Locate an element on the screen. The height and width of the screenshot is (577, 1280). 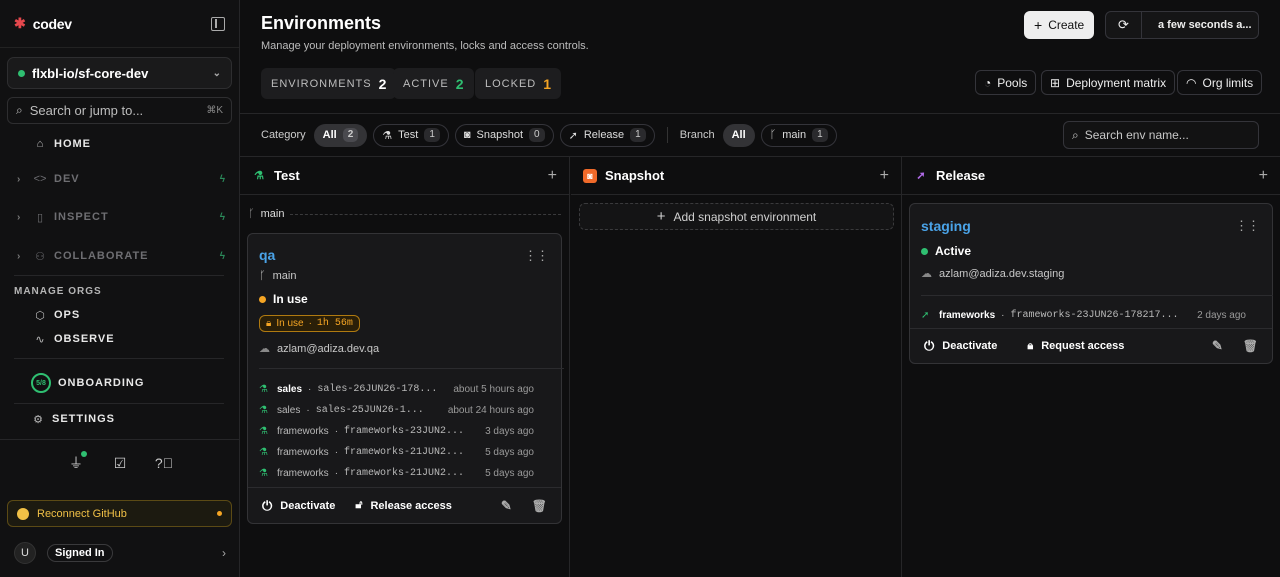
page-title: Environments is located at coordinates (321, 23).